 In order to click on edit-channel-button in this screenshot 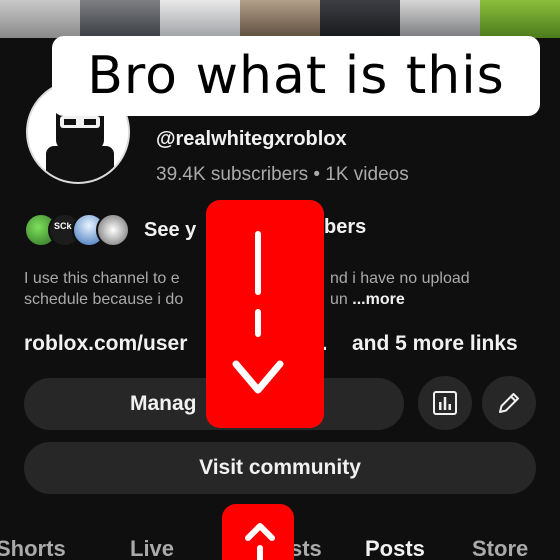, I will do `click(509, 403)`.